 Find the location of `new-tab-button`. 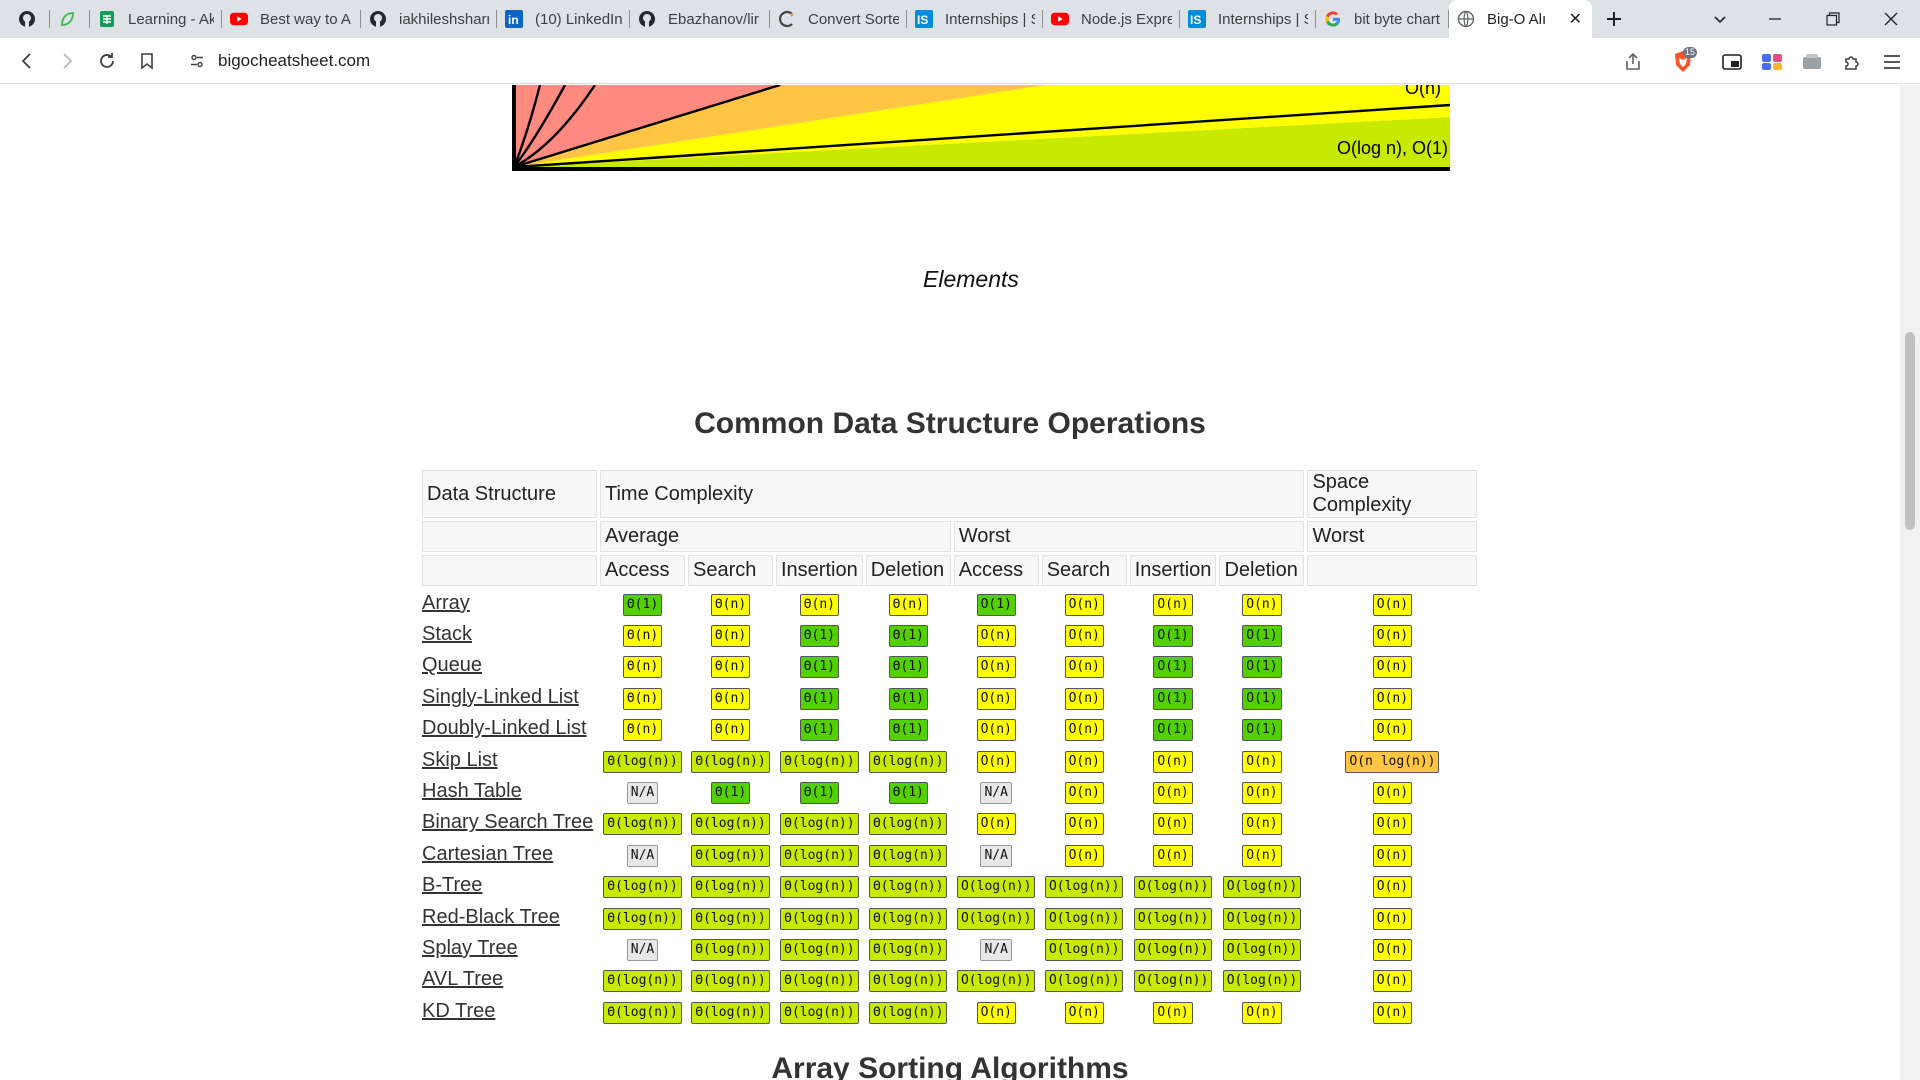

new-tab-button is located at coordinates (1614, 19).